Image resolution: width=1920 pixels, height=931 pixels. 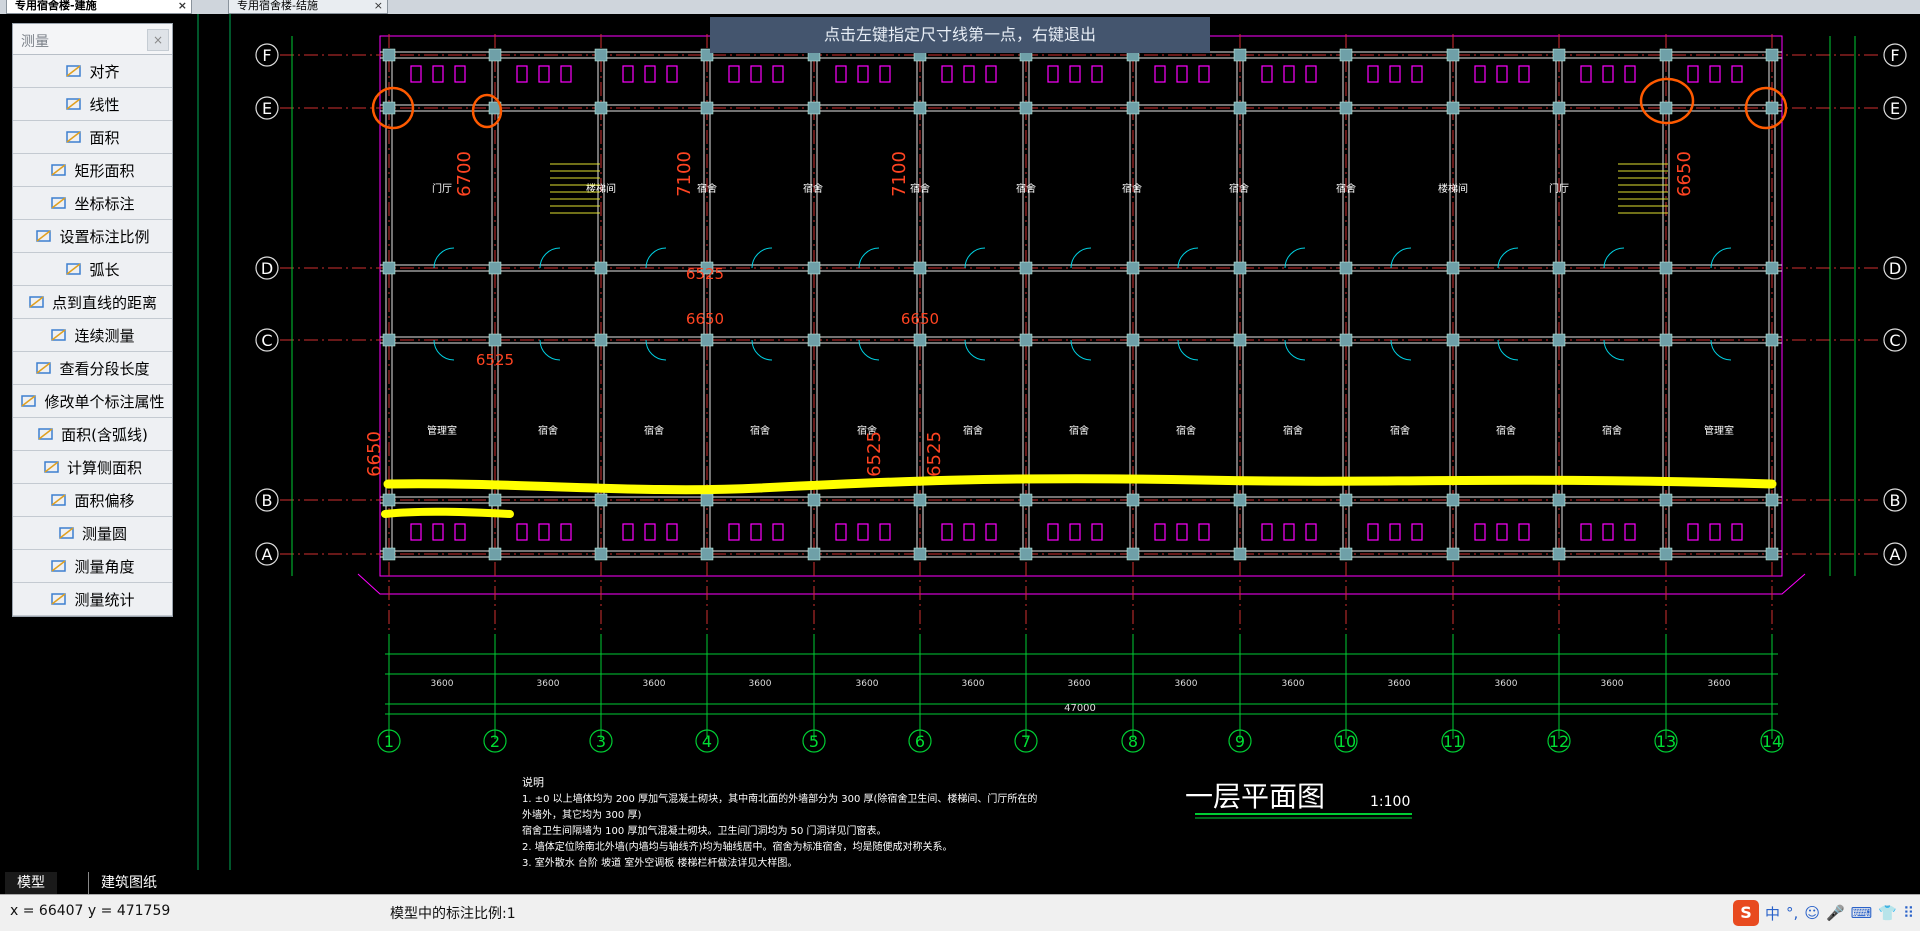 I want to click on measure-item-9: 查看分段长度, so click(x=92, y=368).